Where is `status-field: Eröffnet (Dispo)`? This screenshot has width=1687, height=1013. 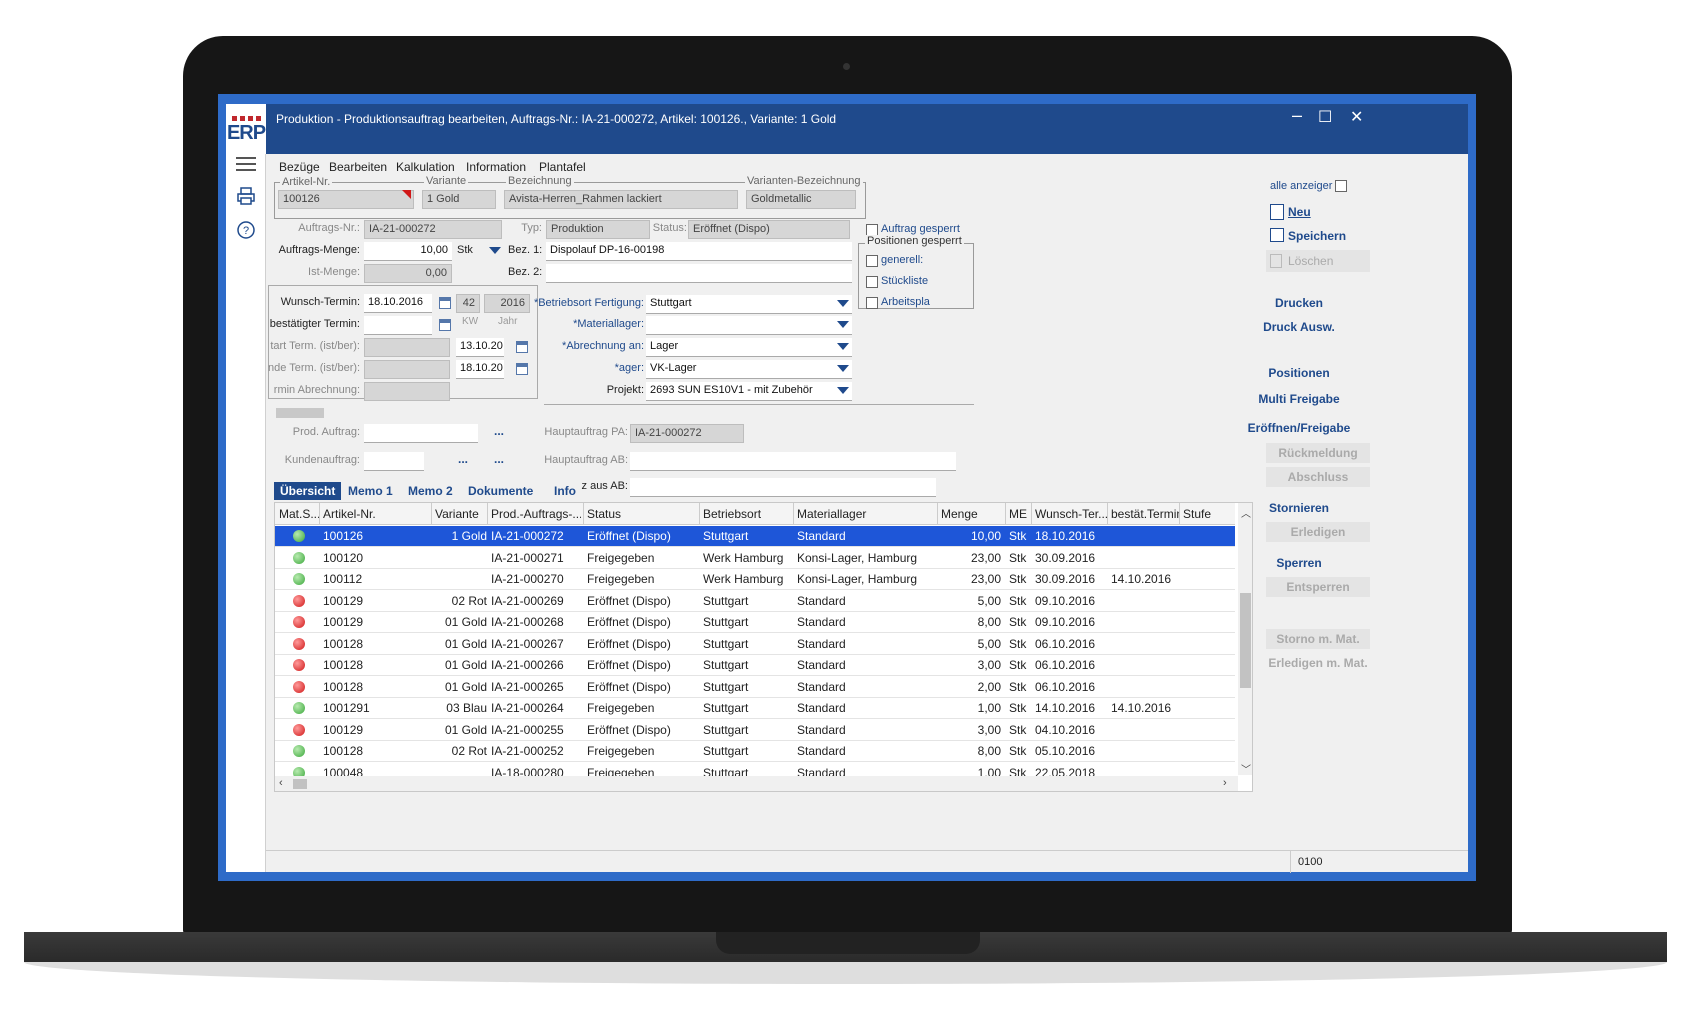
status-field: Eröffnet (Dispo) is located at coordinates (769, 229).